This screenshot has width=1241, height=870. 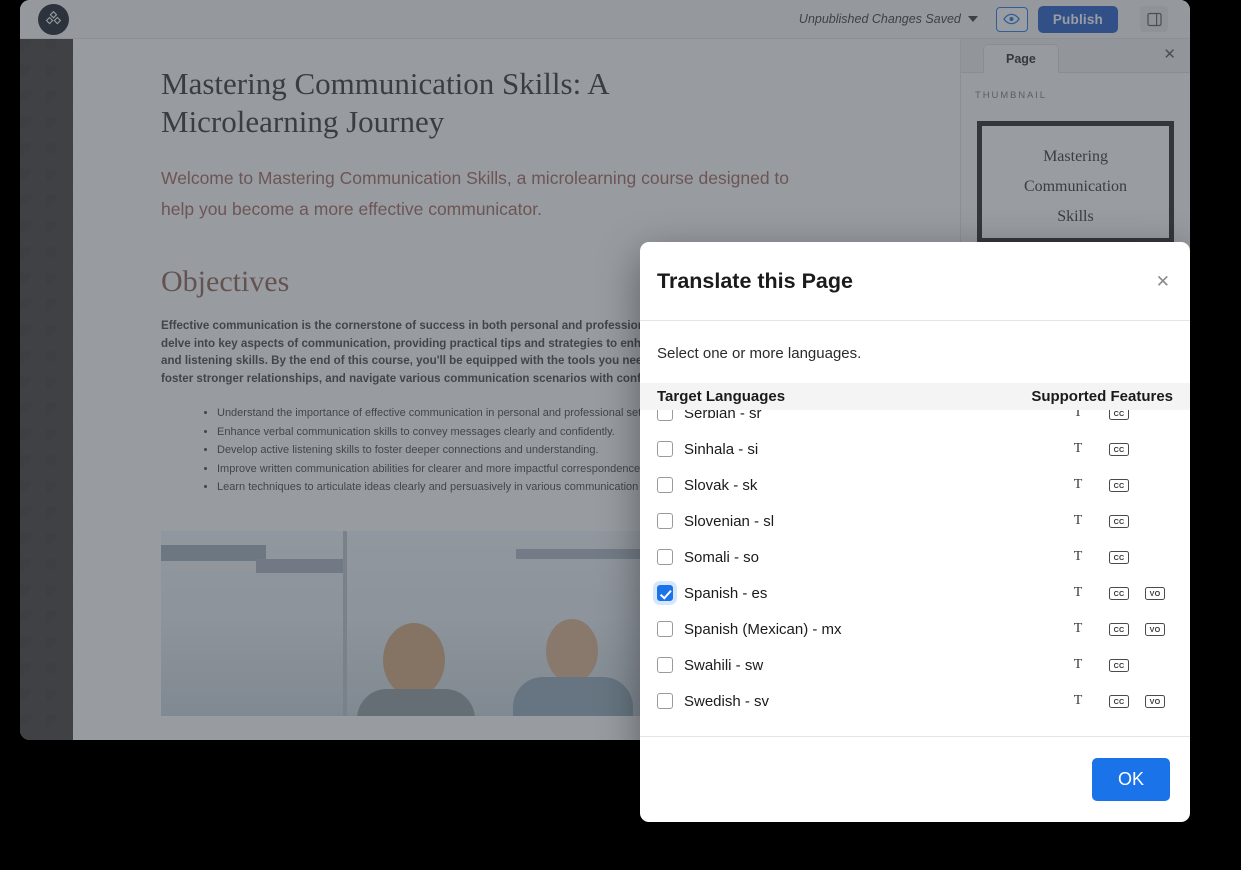 I want to click on panel-tabstrip: Page ✕, so click(x=1075, y=56).